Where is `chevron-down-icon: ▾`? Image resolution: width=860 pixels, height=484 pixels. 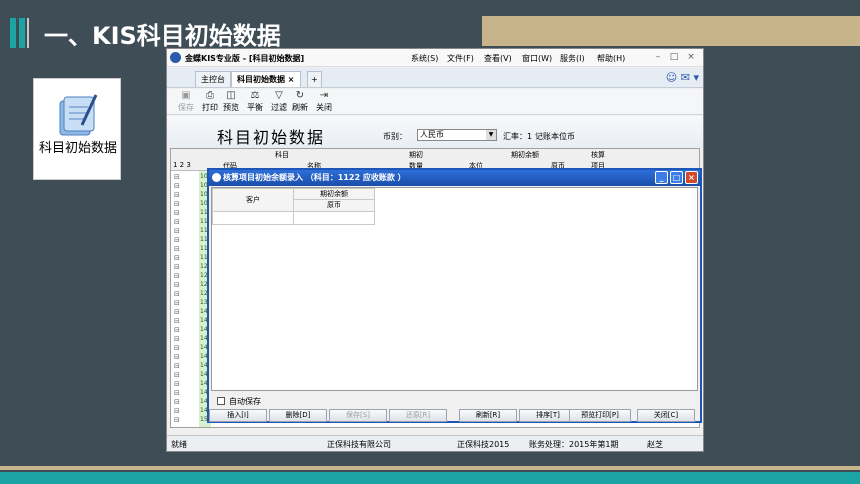 chevron-down-icon: ▾ is located at coordinates (696, 77).